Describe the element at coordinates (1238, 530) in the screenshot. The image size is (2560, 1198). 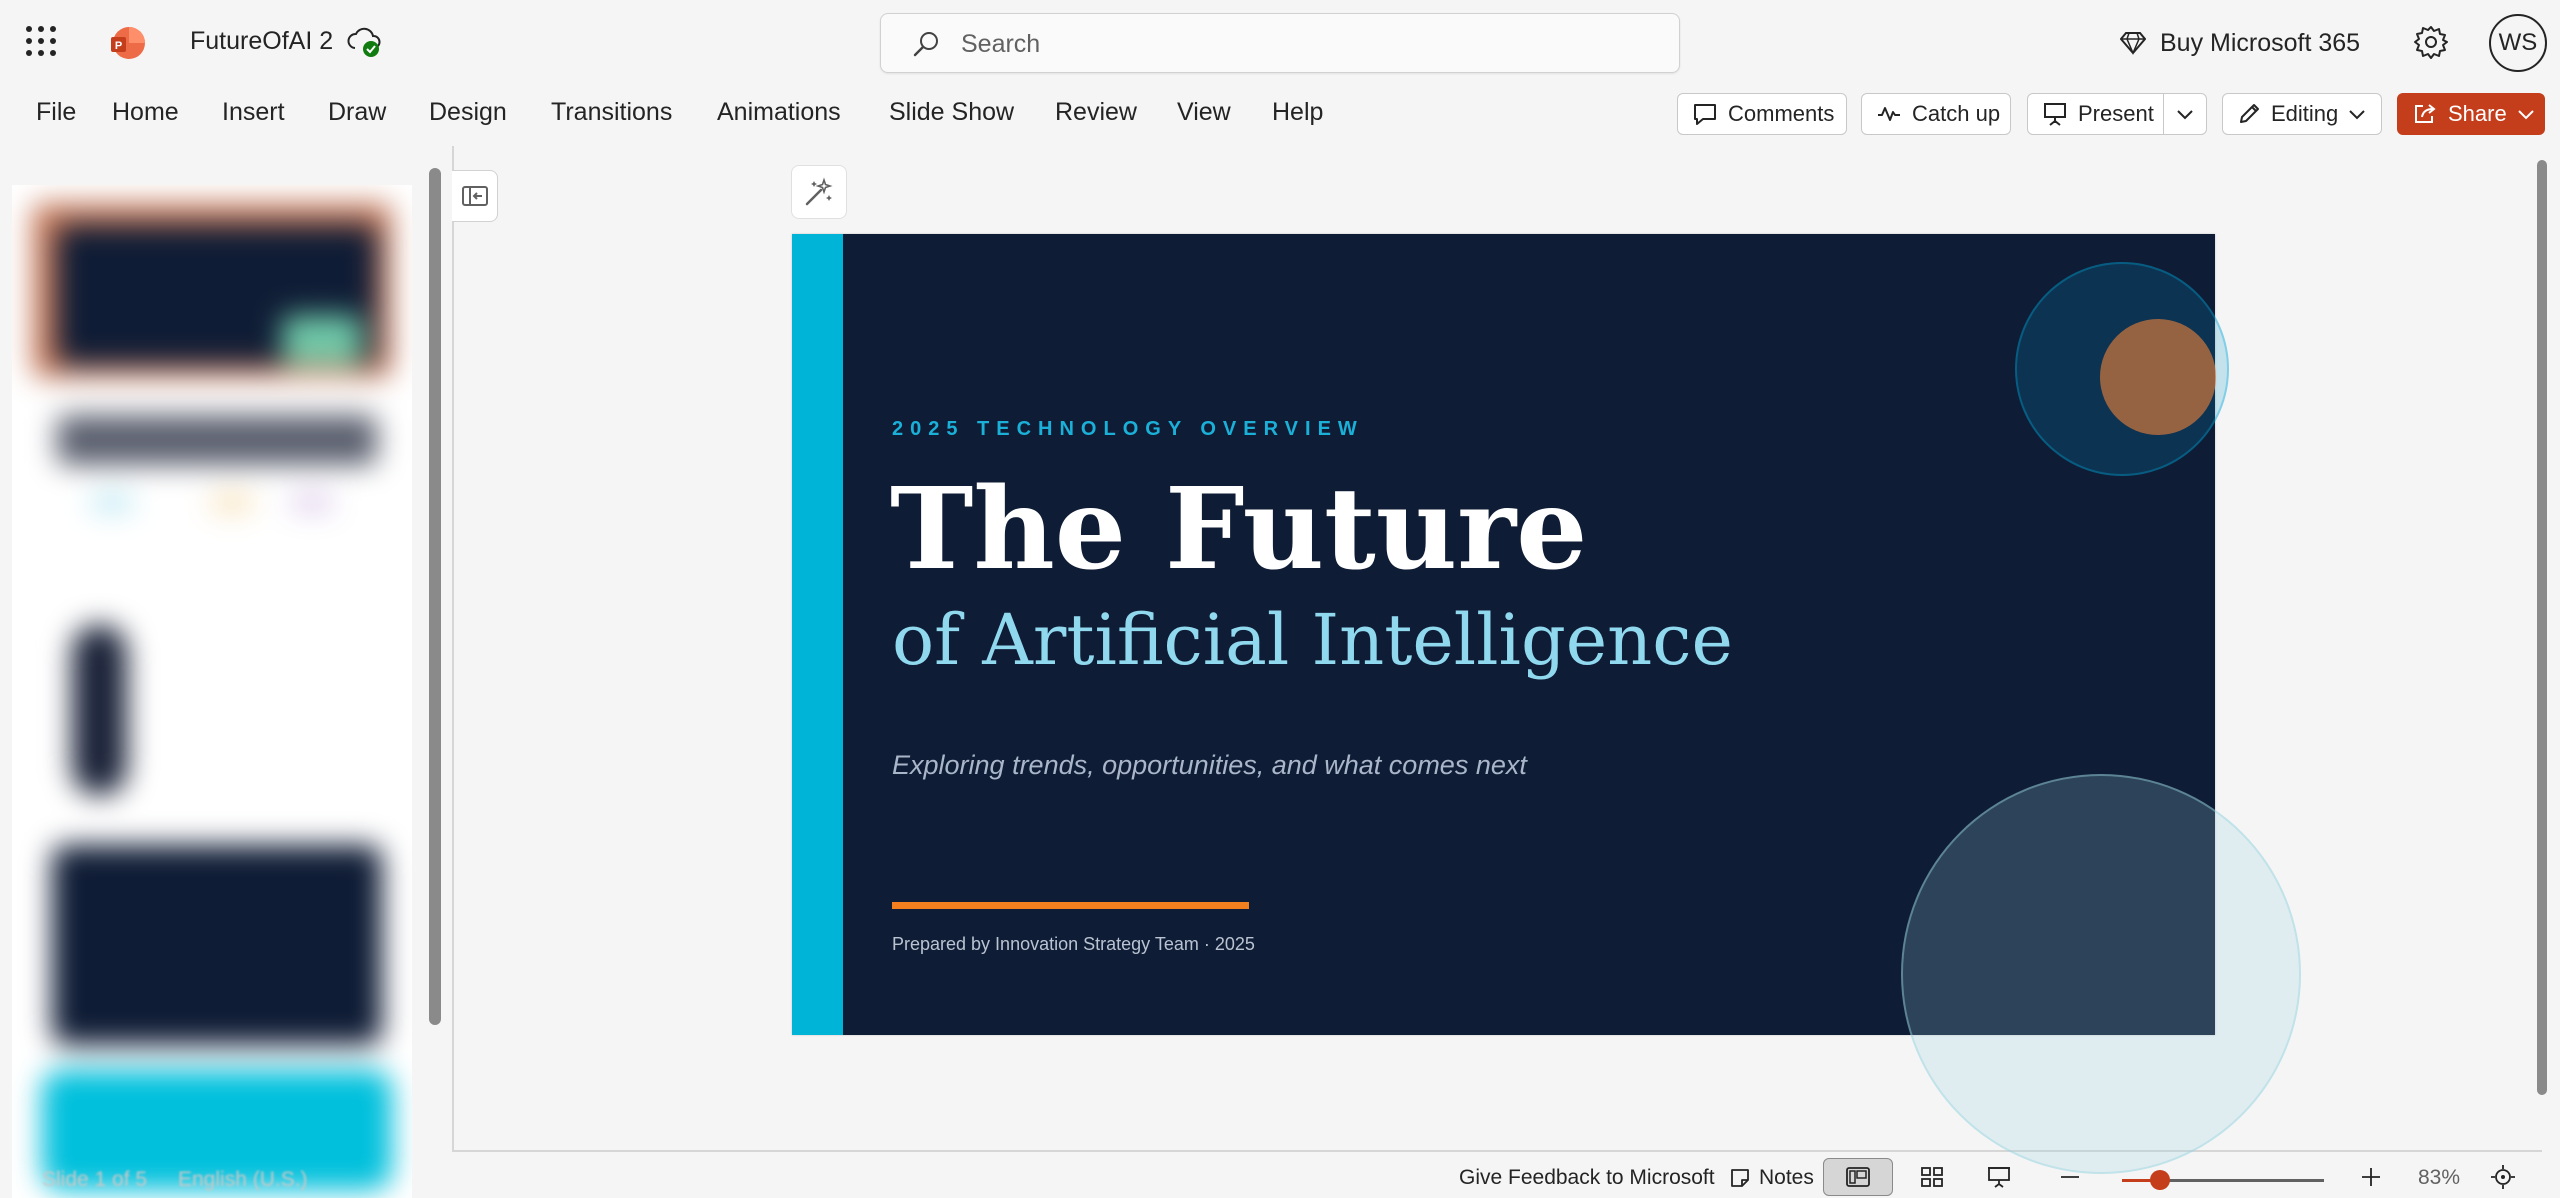
I see `slide-title: The Future` at that location.